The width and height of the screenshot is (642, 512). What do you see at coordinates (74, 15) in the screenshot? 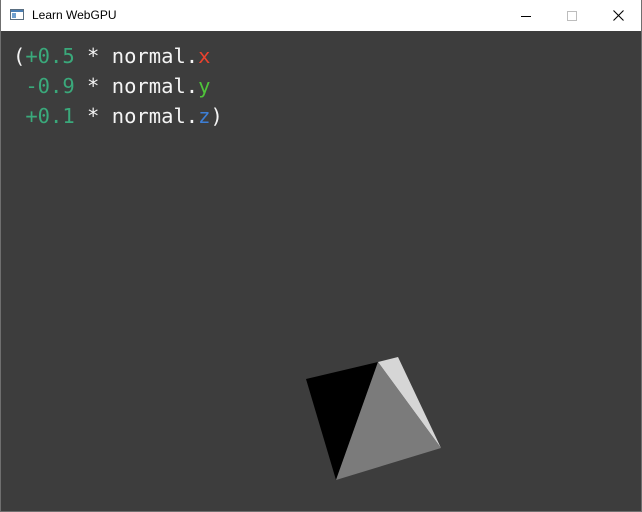
I see `window-title: Learn WebGPU` at bounding box center [74, 15].